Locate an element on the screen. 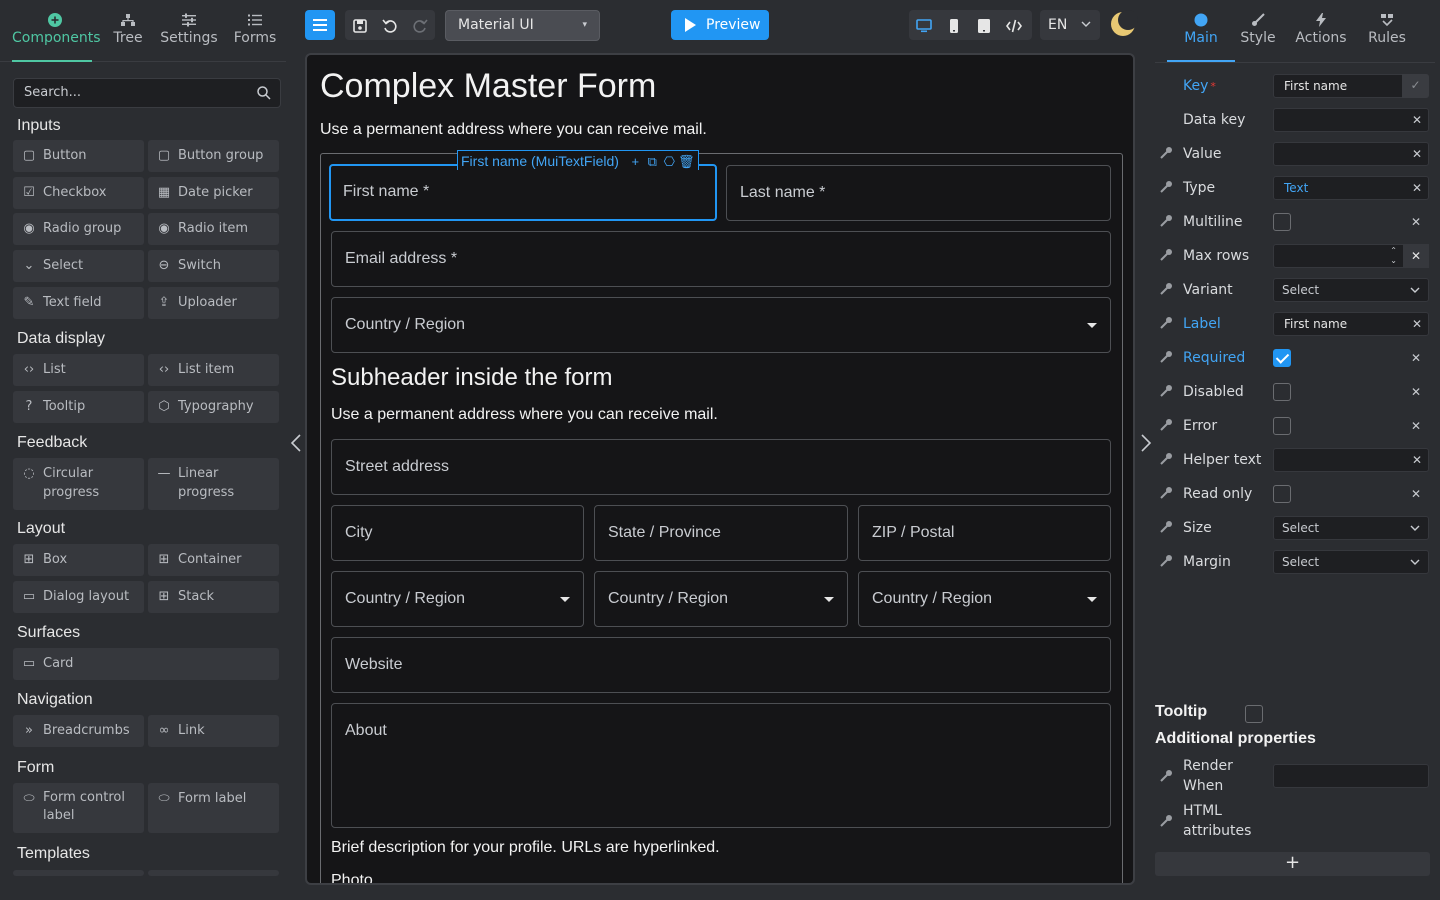 This screenshot has width=1440, height=900. theme-toggle-moon-icon is located at coordinates (1124, 23).